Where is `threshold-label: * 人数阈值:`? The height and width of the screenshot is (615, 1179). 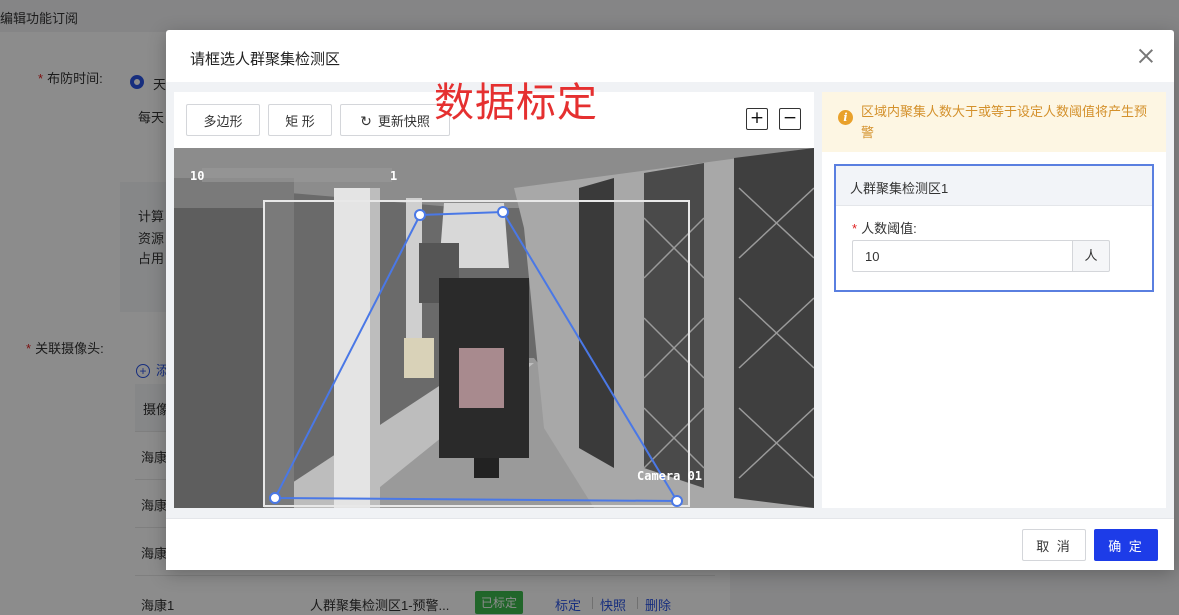 threshold-label: * 人数阈值: is located at coordinates (884, 228).